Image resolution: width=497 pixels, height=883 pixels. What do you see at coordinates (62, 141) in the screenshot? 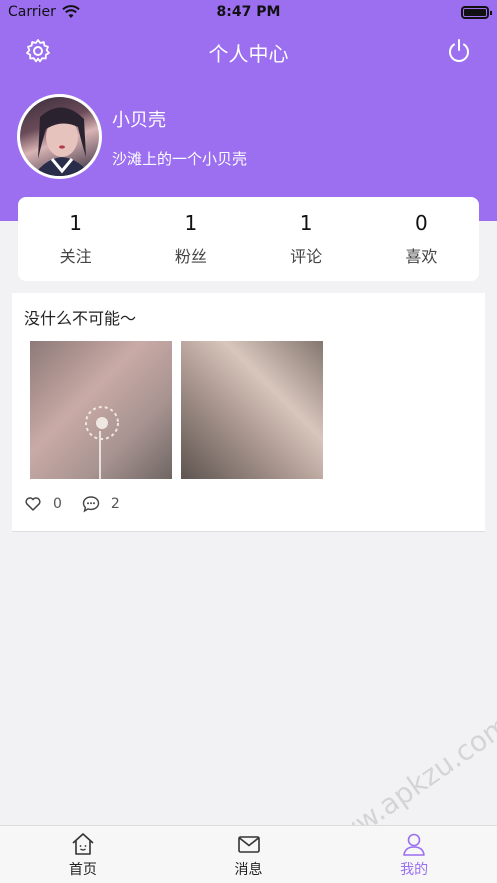
I see `avatar-image` at bounding box center [62, 141].